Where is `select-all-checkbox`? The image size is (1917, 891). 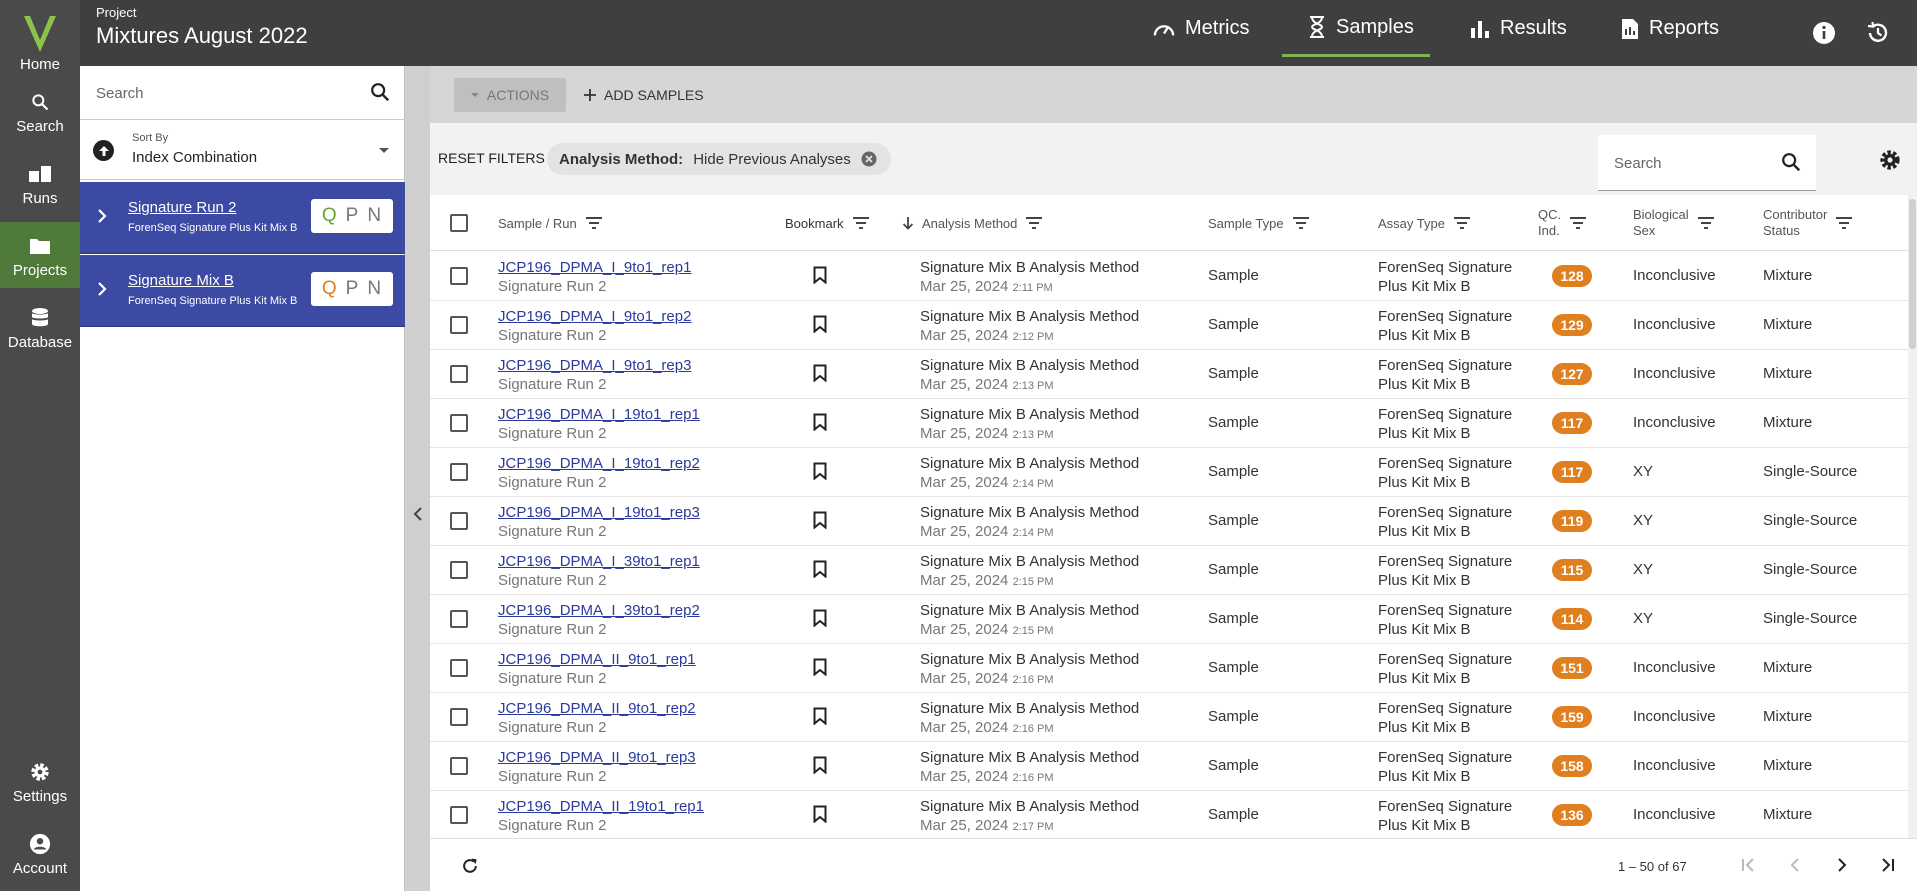 select-all-checkbox is located at coordinates (459, 223).